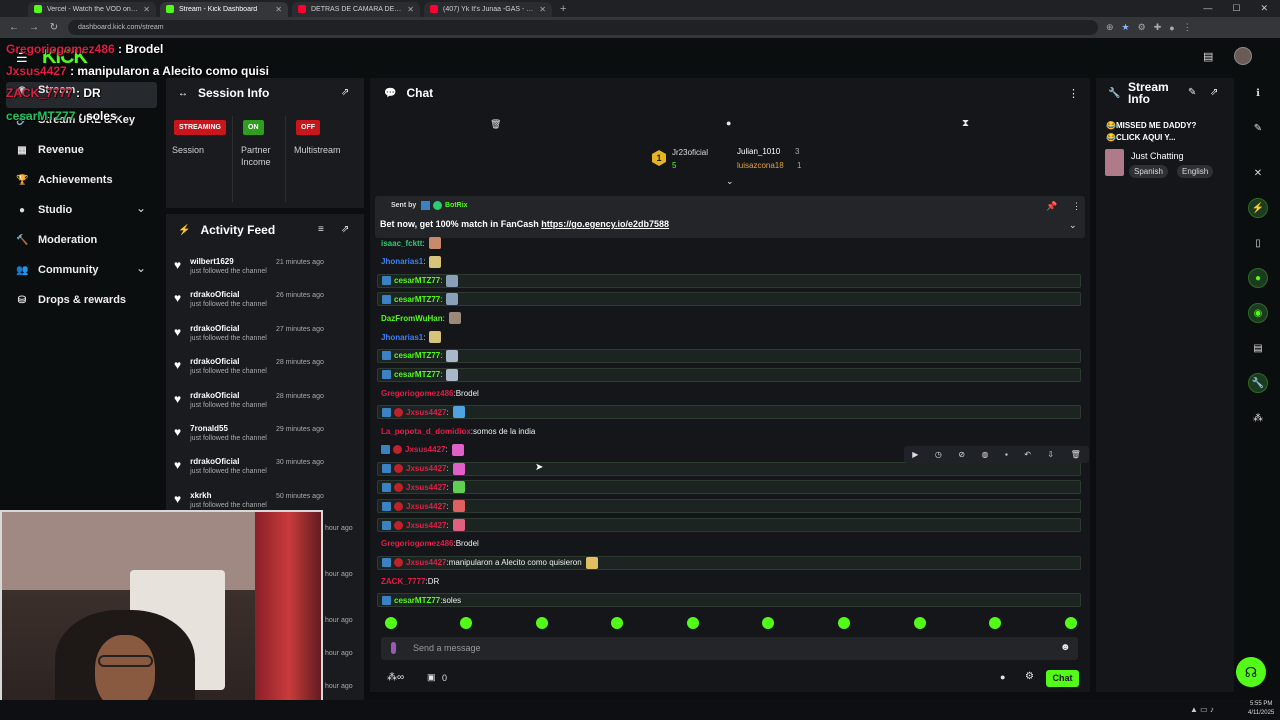 The image size is (1280, 720). I want to click on settings-gear-icon: ⚙, so click(1029, 676).